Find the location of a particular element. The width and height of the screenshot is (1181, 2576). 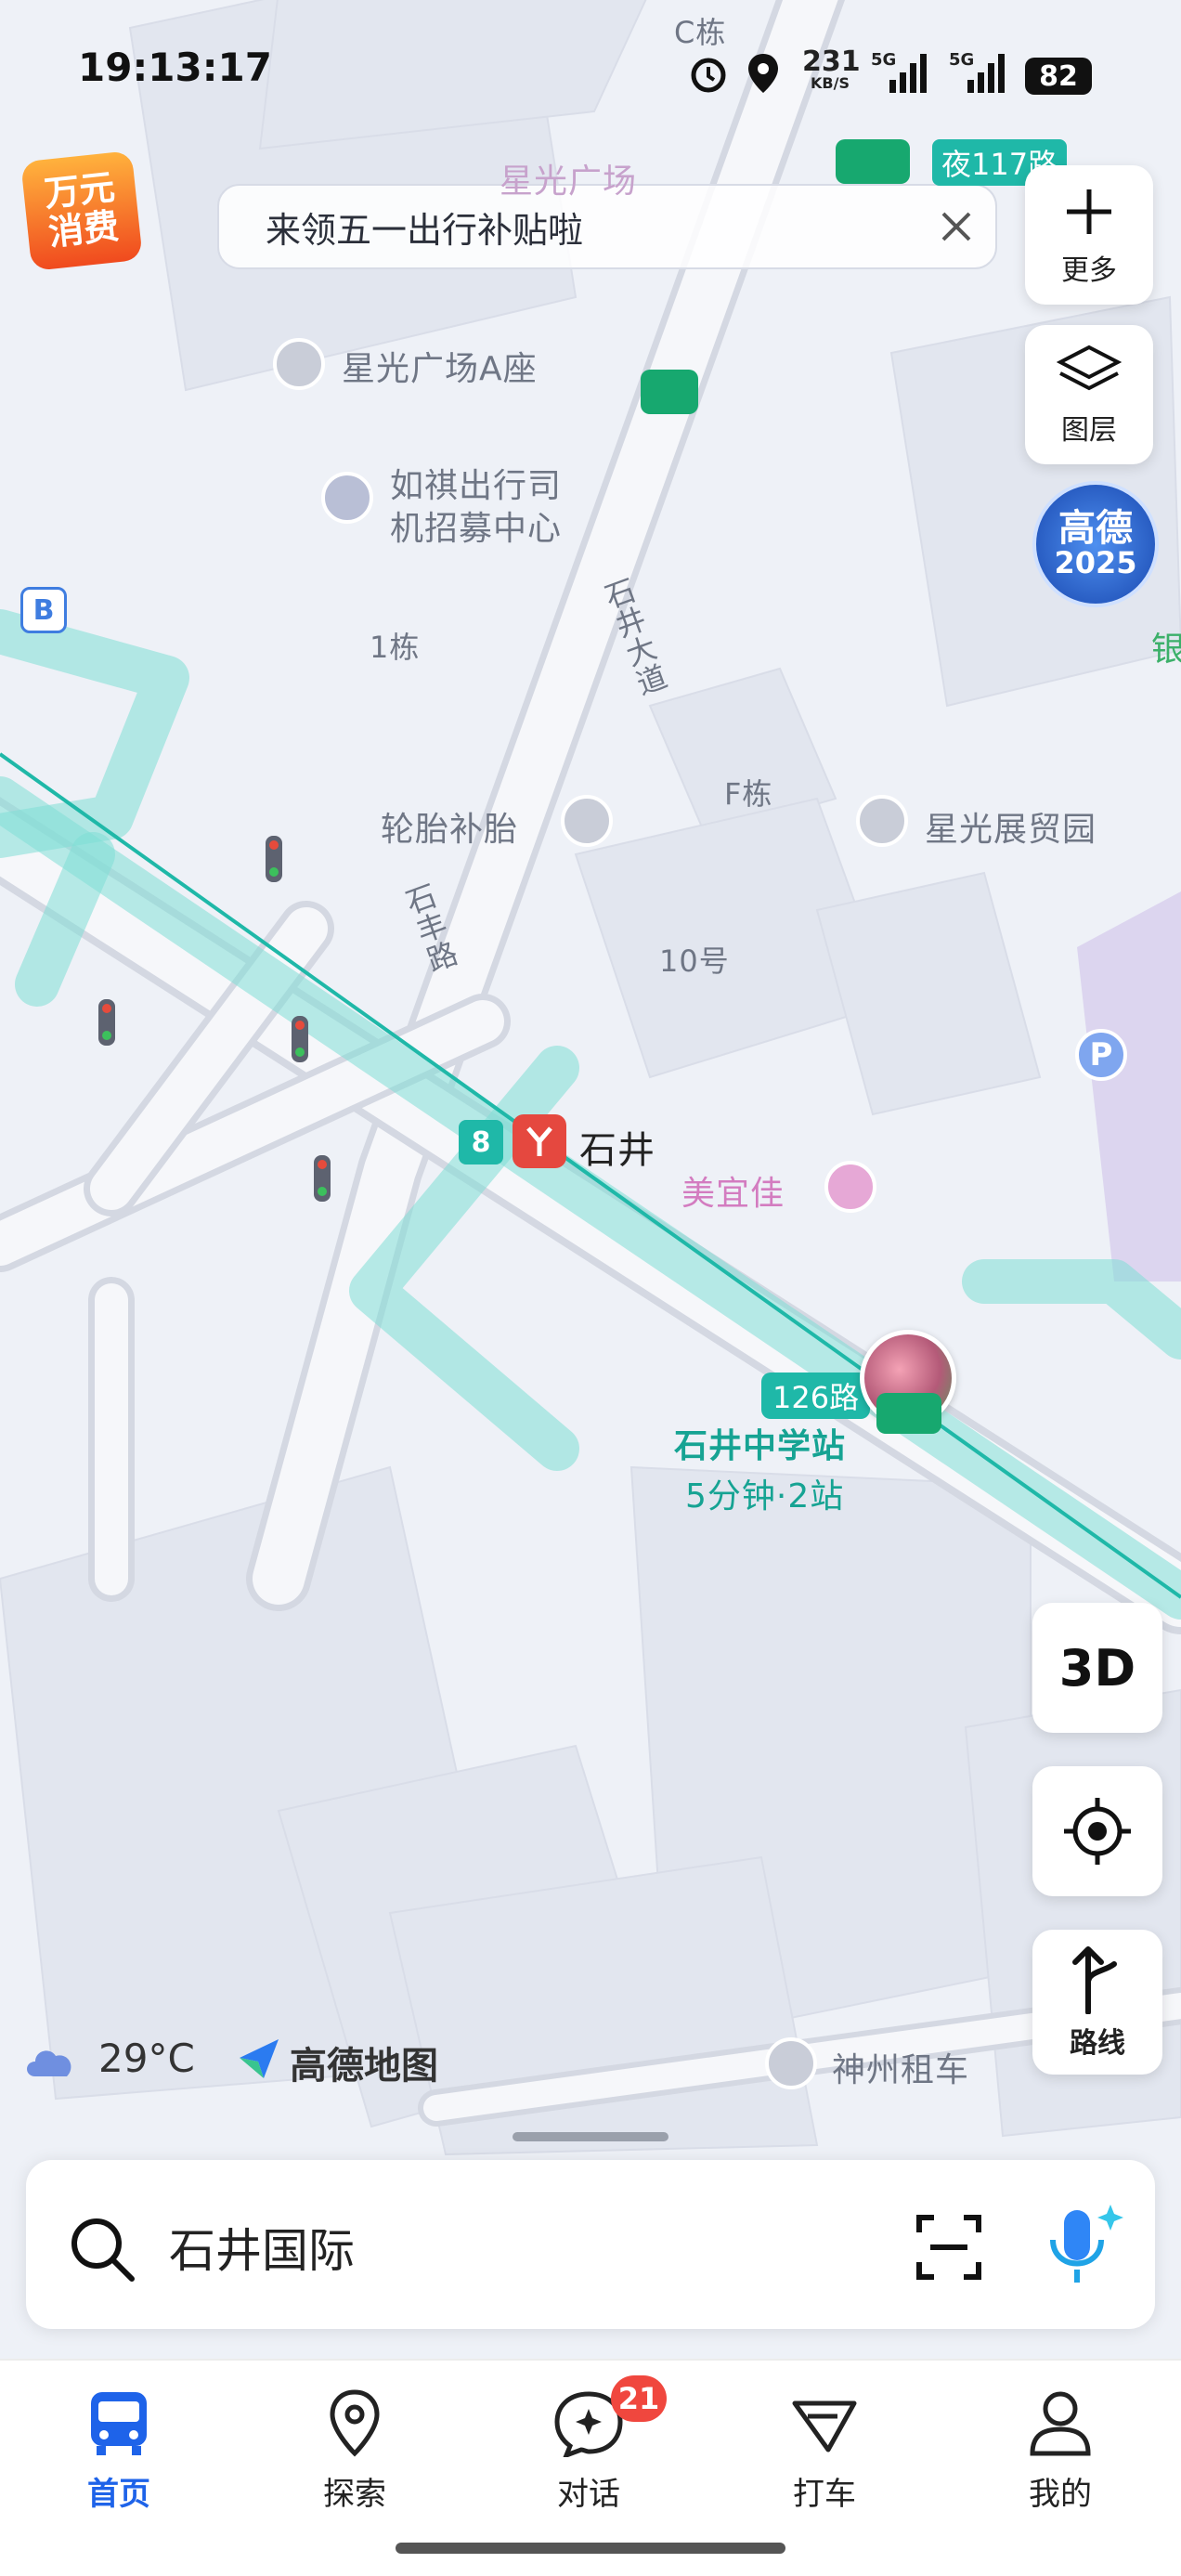

3d-button: 3D is located at coordinates (1097, 1668).